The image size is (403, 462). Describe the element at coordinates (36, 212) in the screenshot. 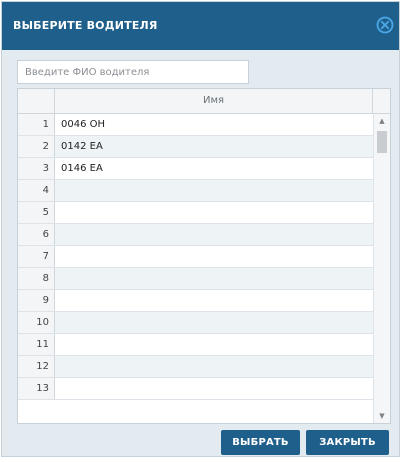

I see `row-number: 5` at that location.